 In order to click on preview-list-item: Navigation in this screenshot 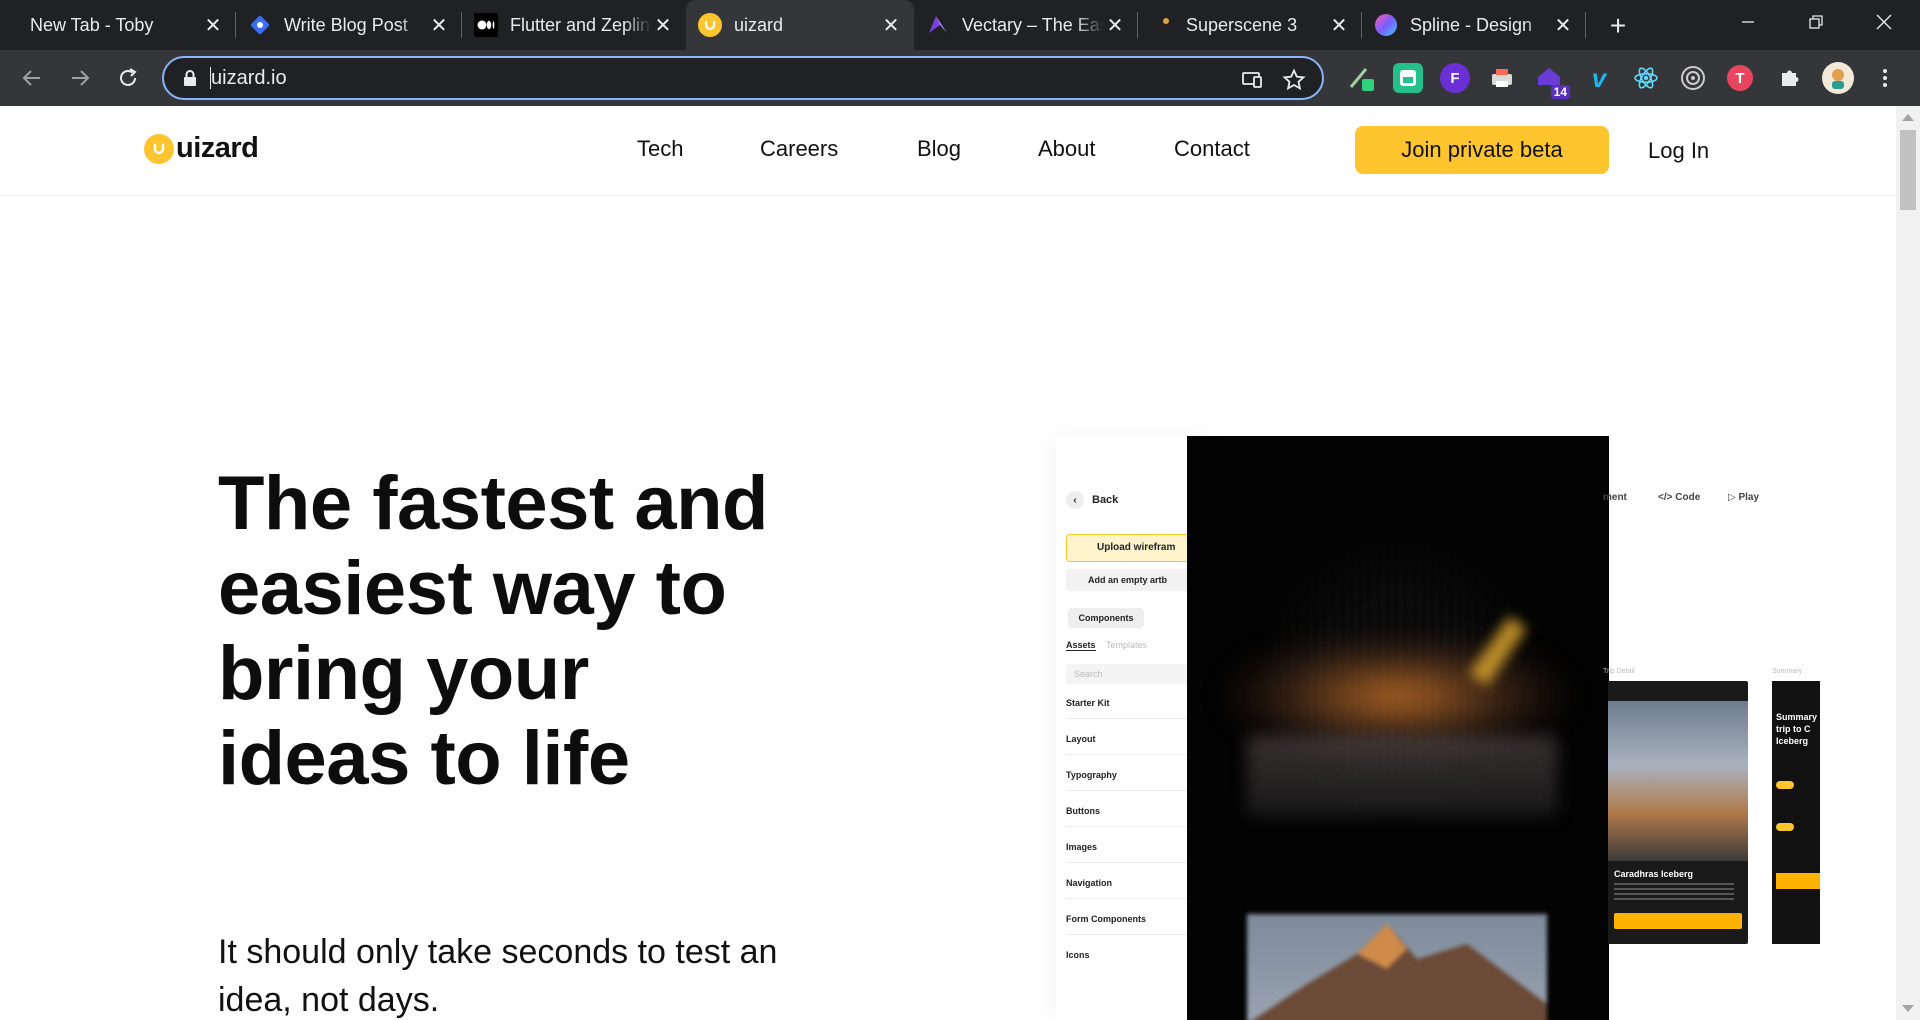, I will do `click(1089, 883)`.